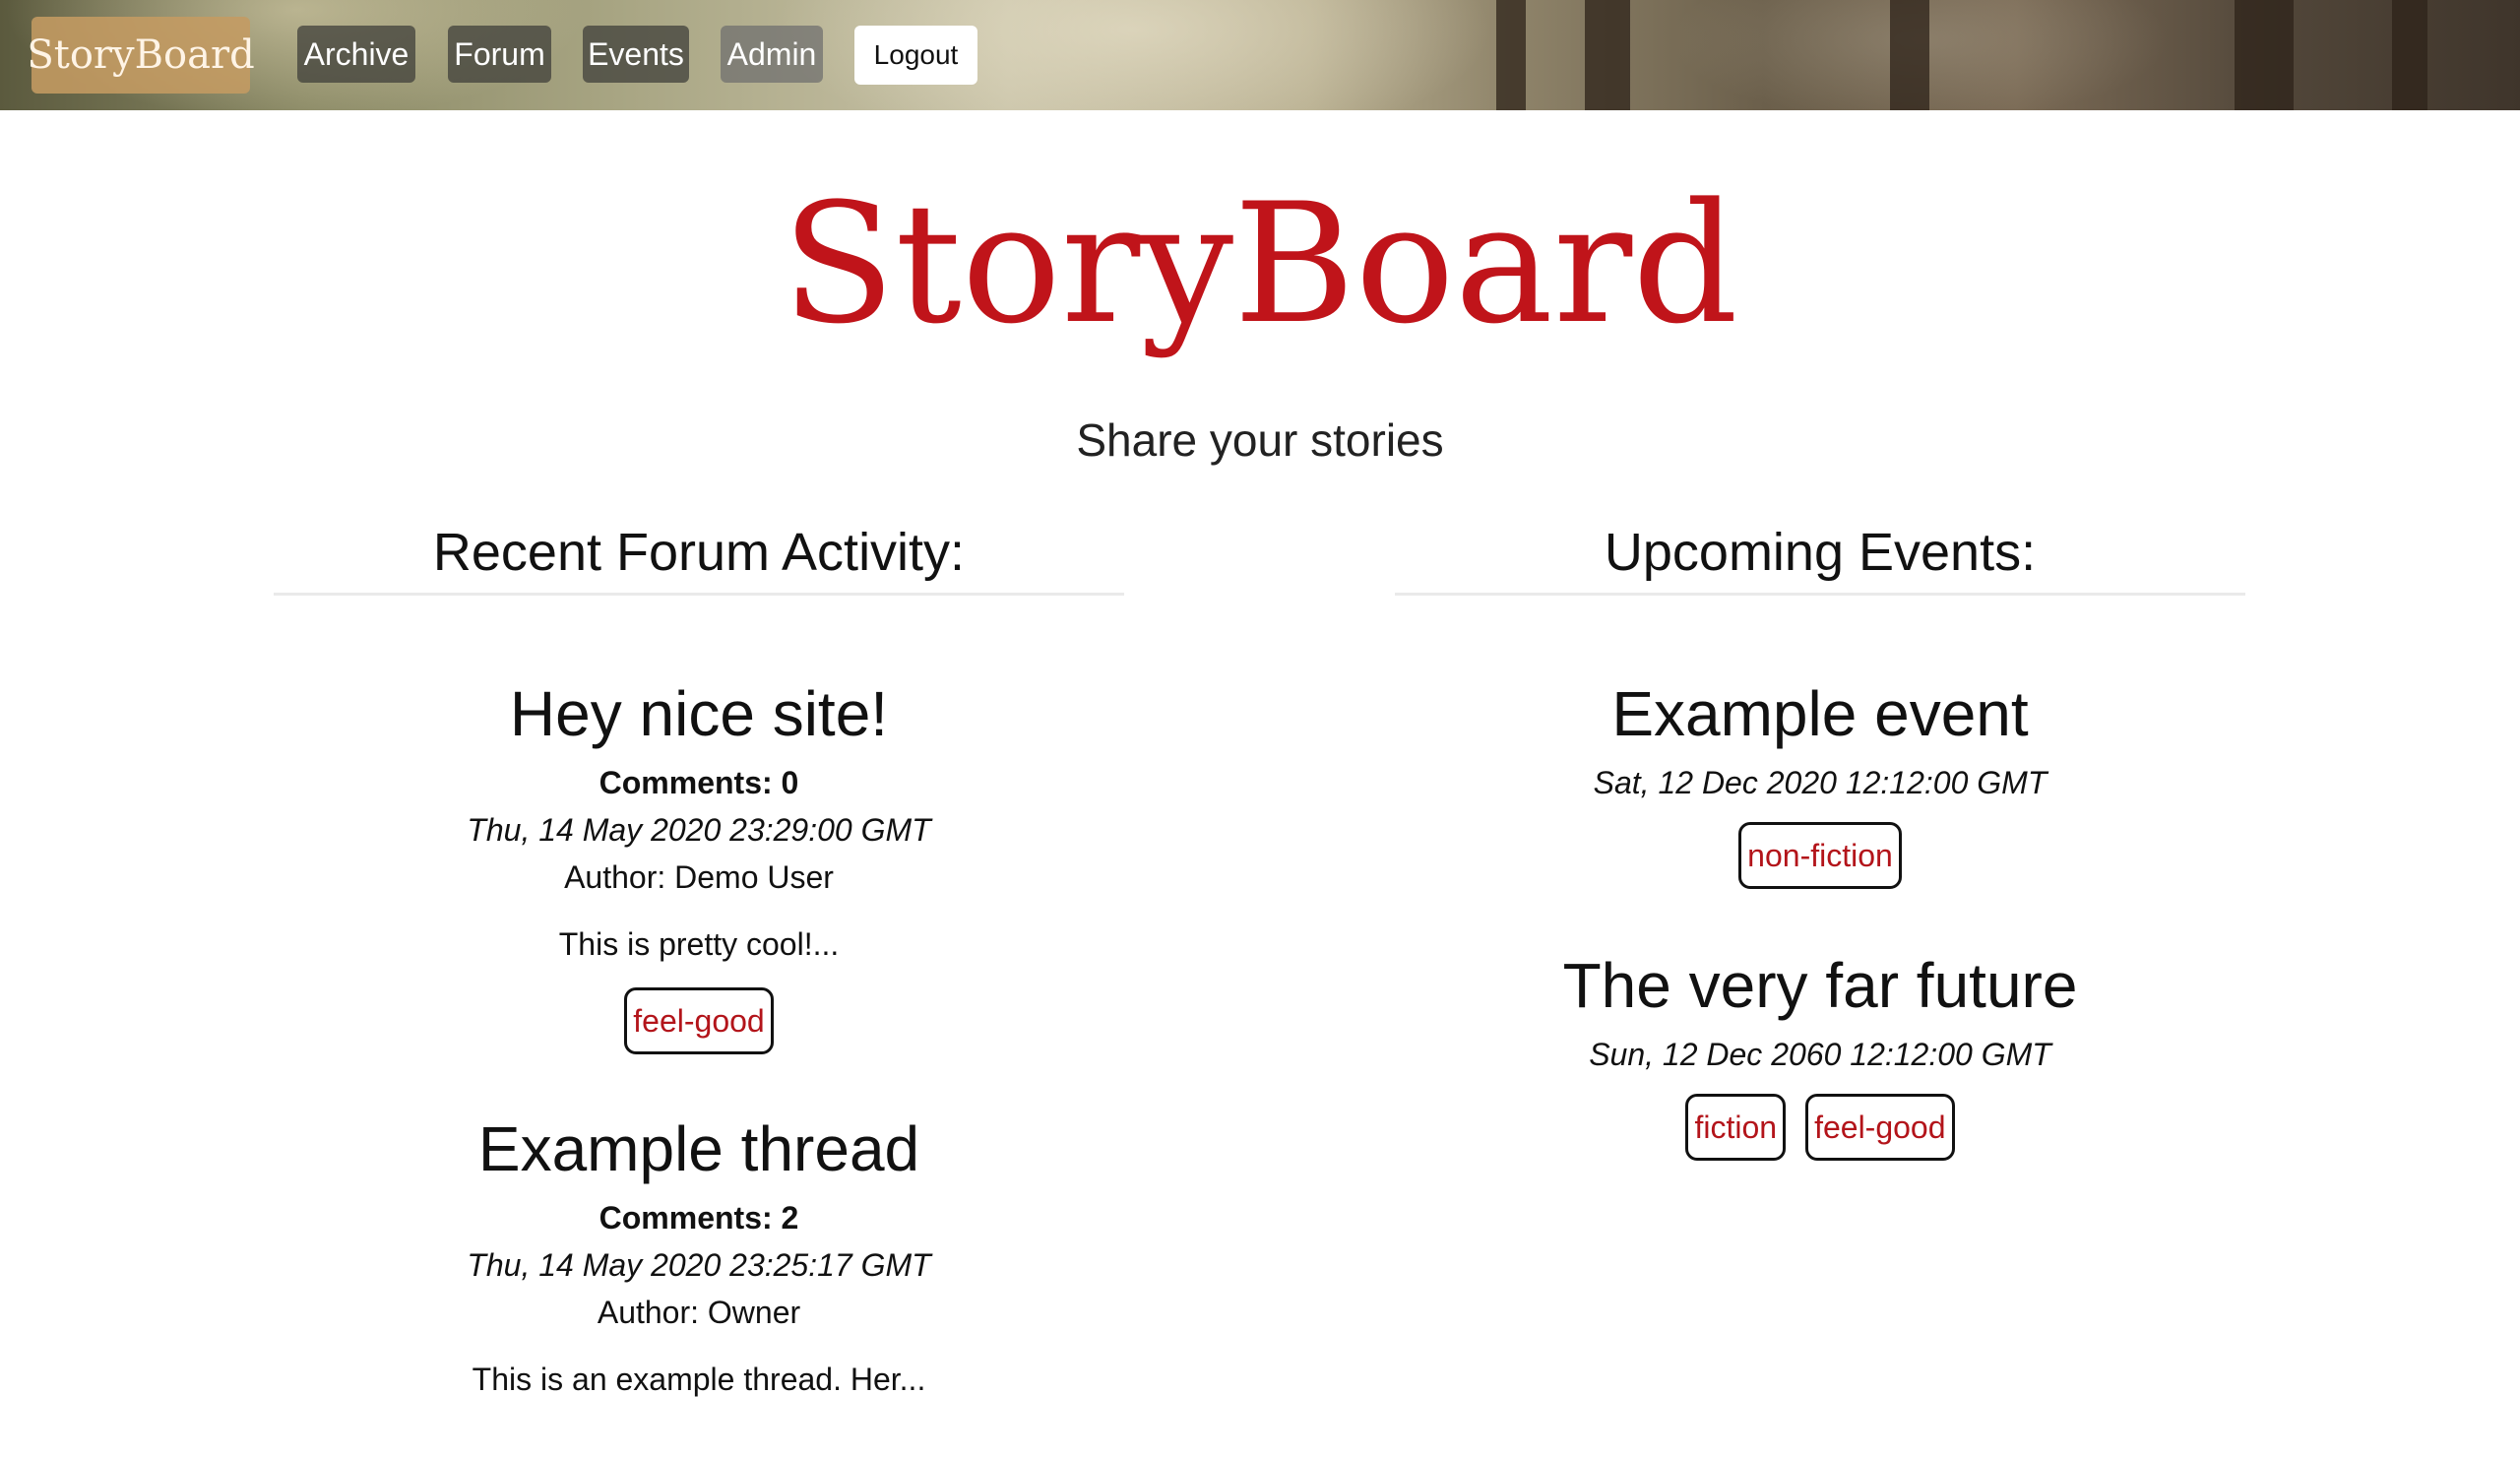  I want to click on nav-archive-link: Archive, so click(356, 54).